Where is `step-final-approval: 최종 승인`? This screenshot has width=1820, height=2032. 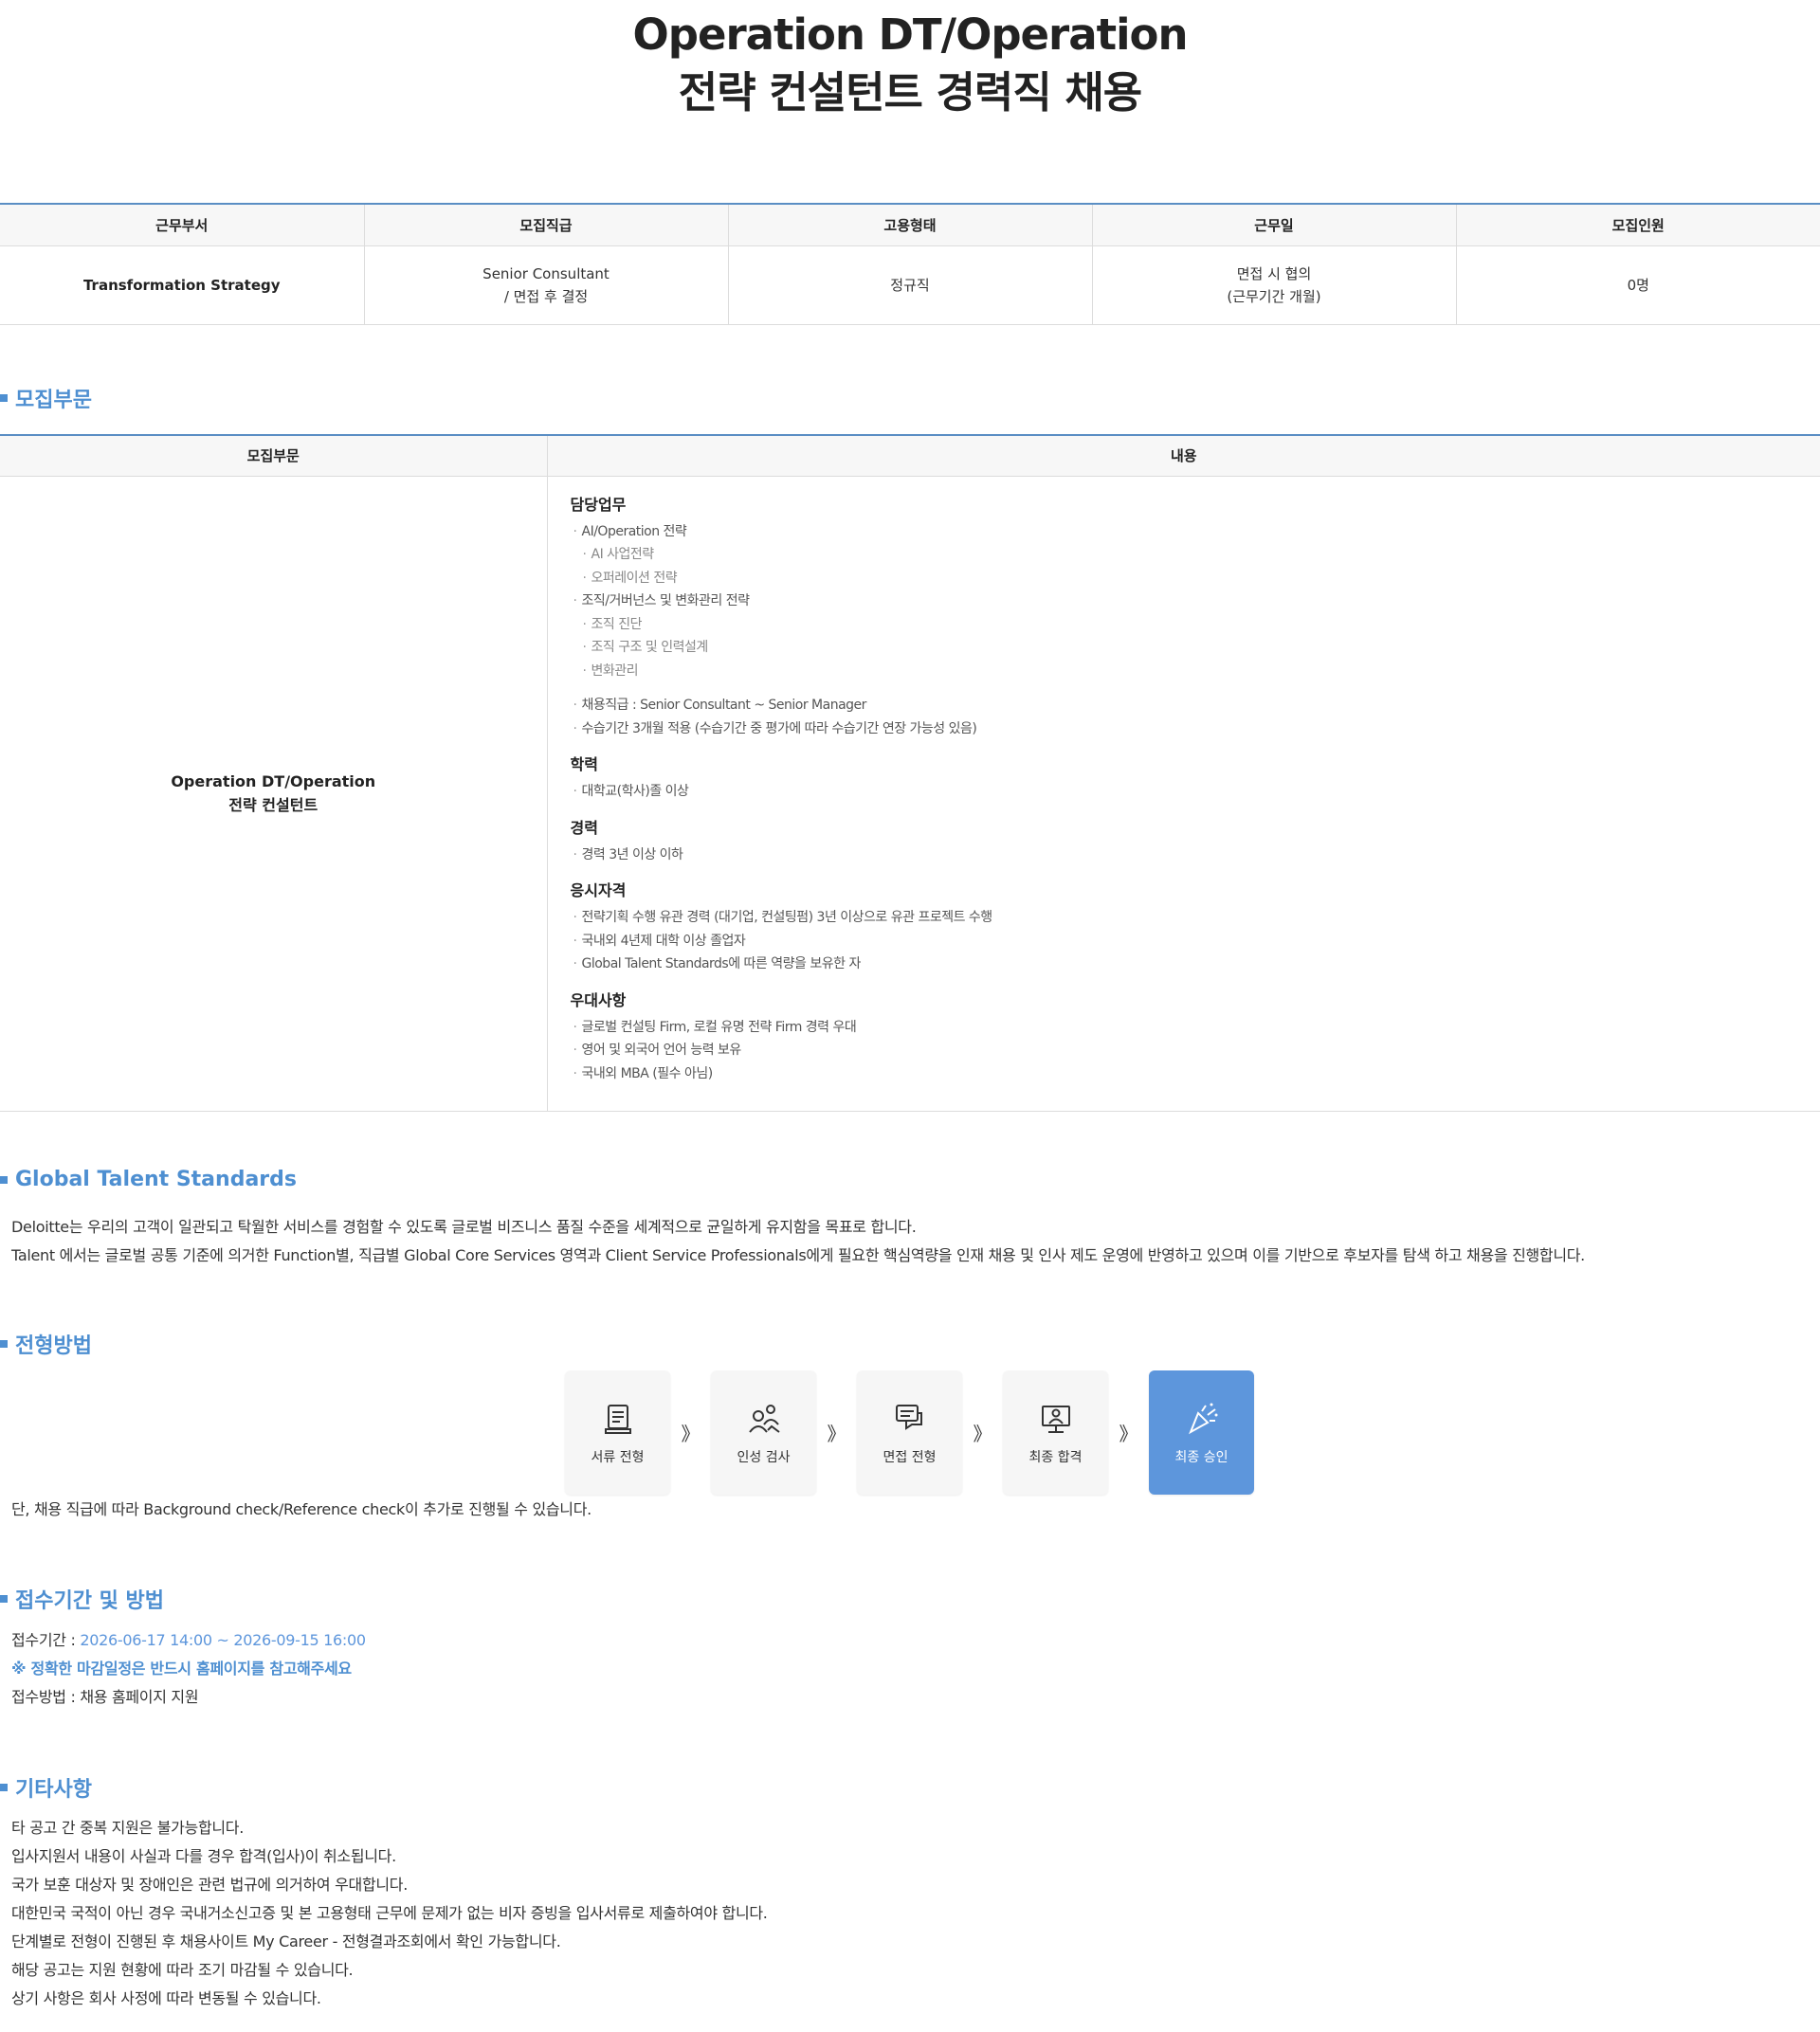 step-final-approval: 최종 승인 is located at coordinates (1201, 1432).